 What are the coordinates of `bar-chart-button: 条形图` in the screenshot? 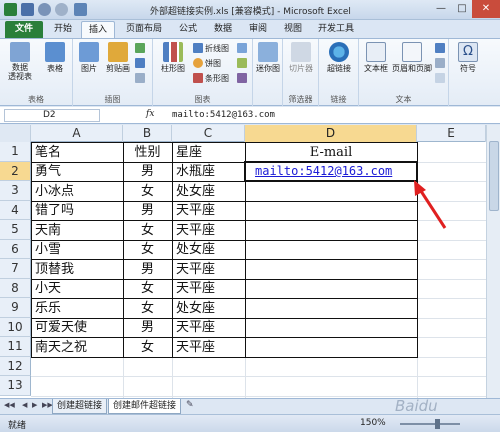 It's located at (211, 78).